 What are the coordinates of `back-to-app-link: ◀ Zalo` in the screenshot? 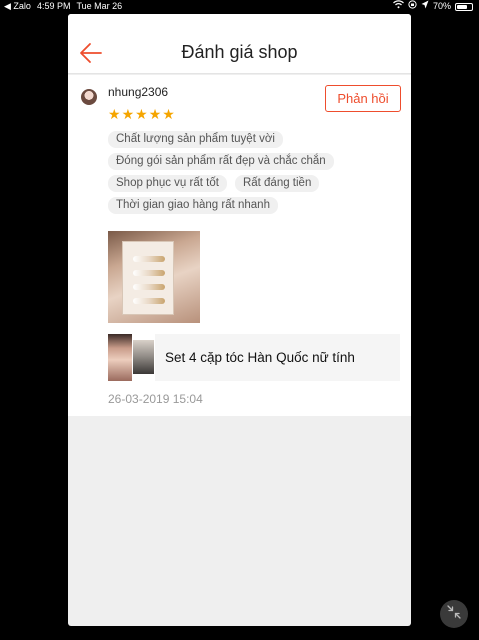 It's located at (17, 6).